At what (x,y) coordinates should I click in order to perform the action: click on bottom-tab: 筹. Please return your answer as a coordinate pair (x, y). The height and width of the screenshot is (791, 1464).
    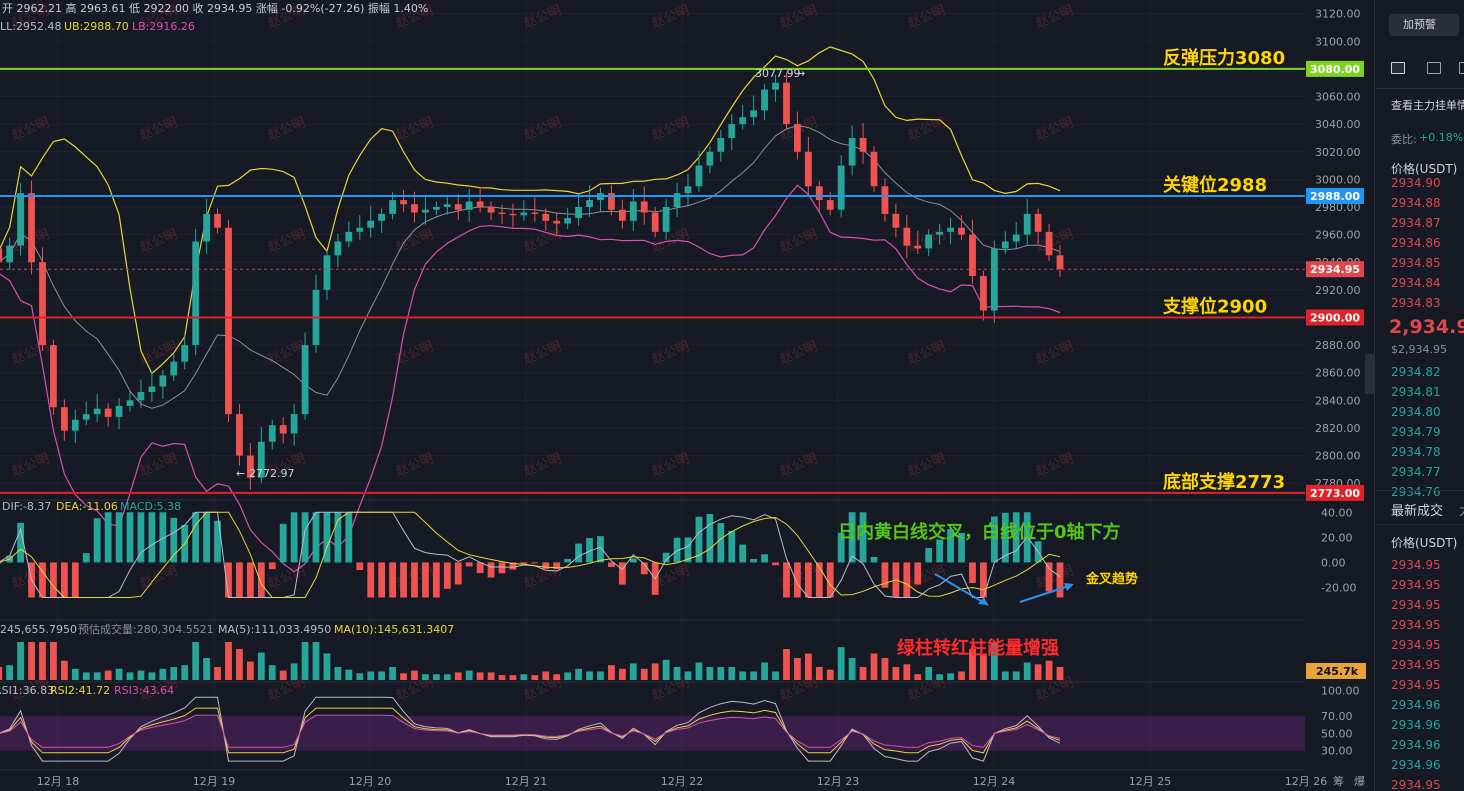
    Looking at the image, I should click on (1338, 781).